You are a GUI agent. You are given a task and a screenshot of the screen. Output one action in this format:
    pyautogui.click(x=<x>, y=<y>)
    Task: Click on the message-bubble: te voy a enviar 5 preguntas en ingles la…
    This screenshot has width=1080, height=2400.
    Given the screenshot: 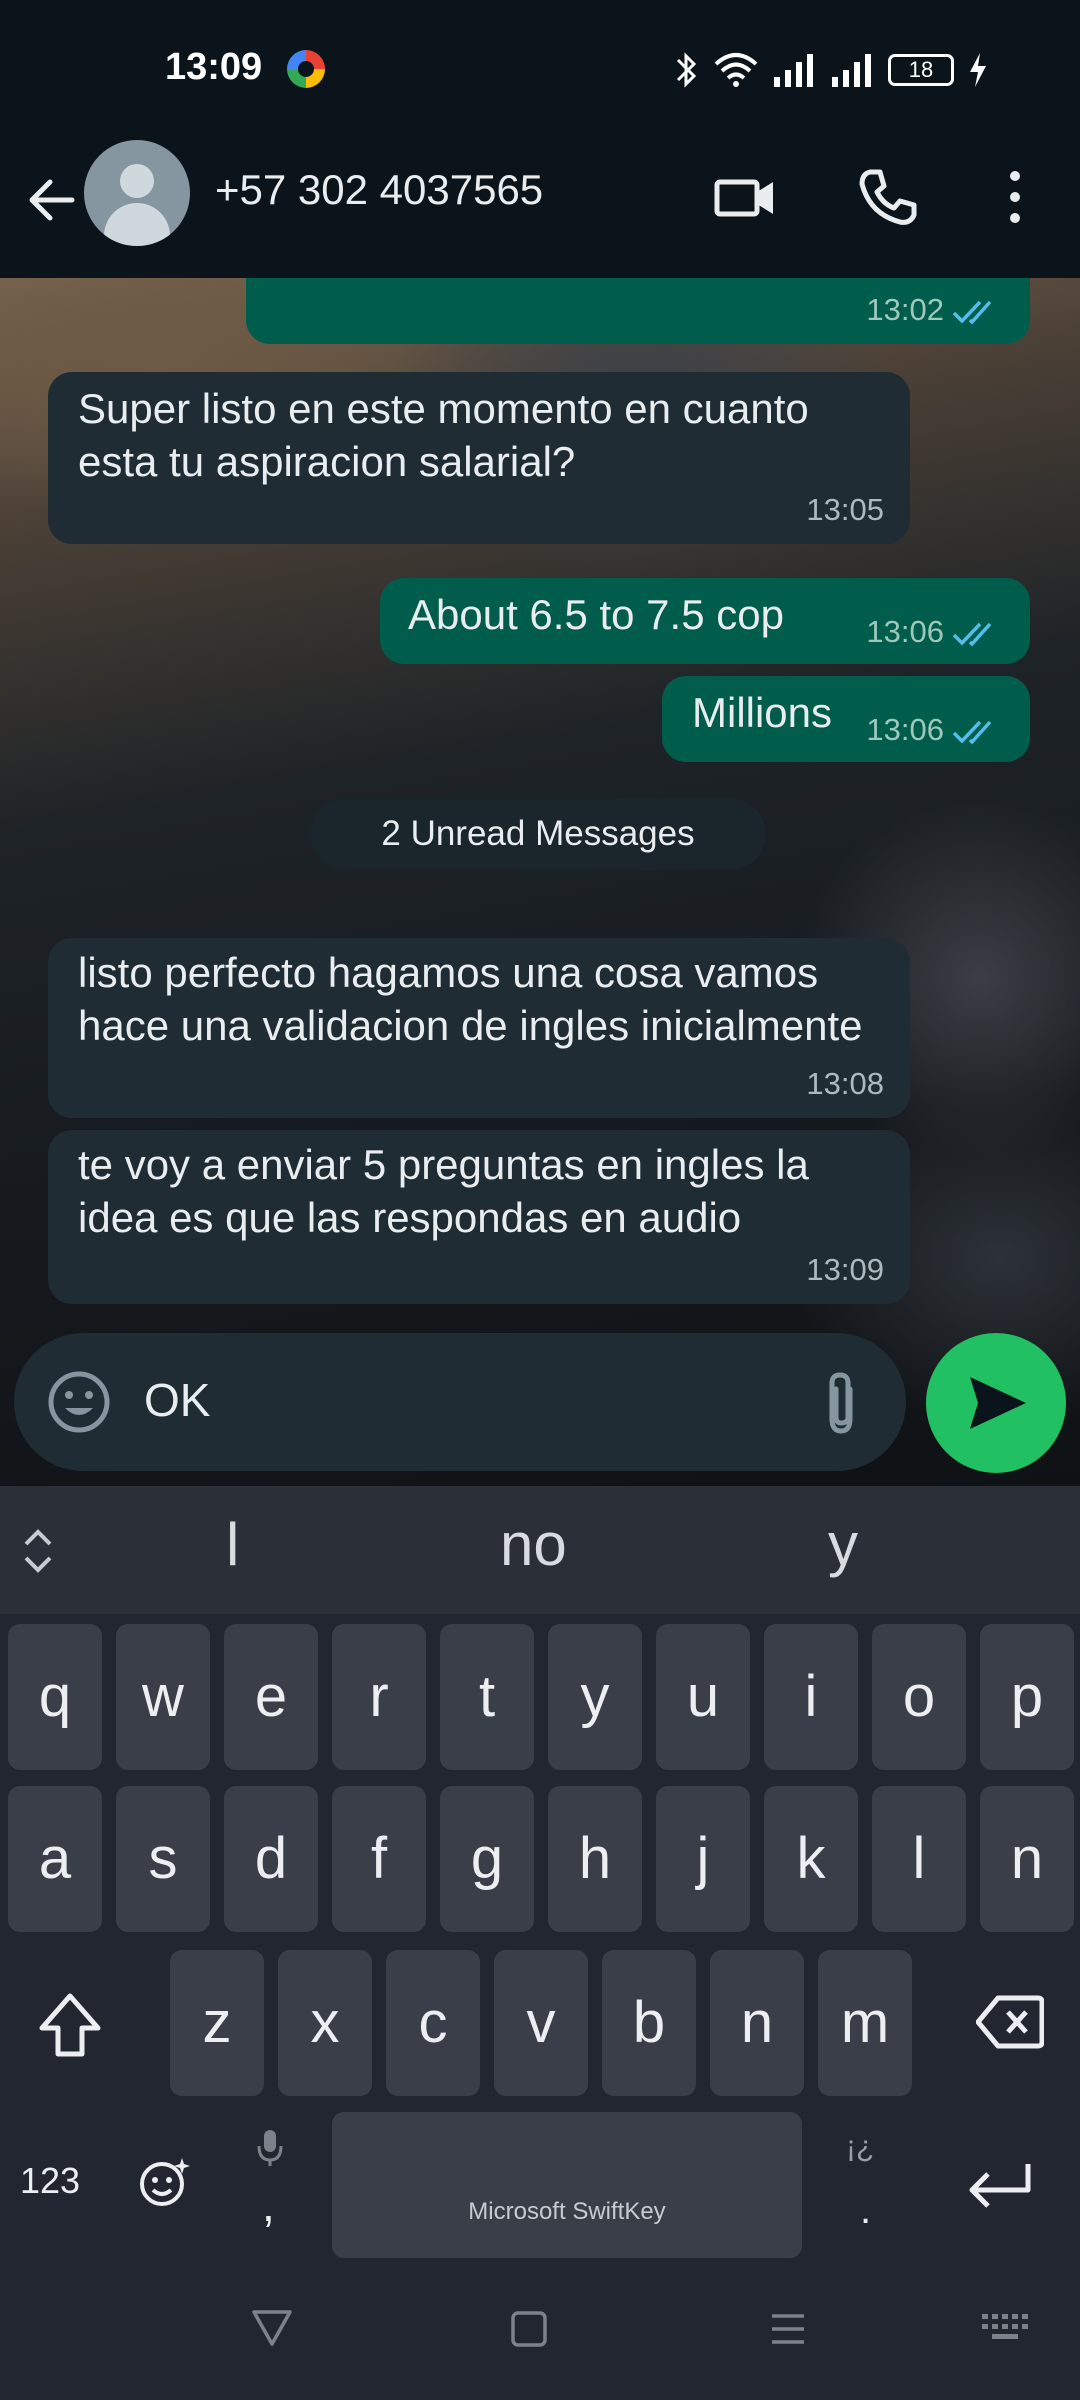 What is the action you would take?
    pyautogui.click(x=479, y=1217)
    